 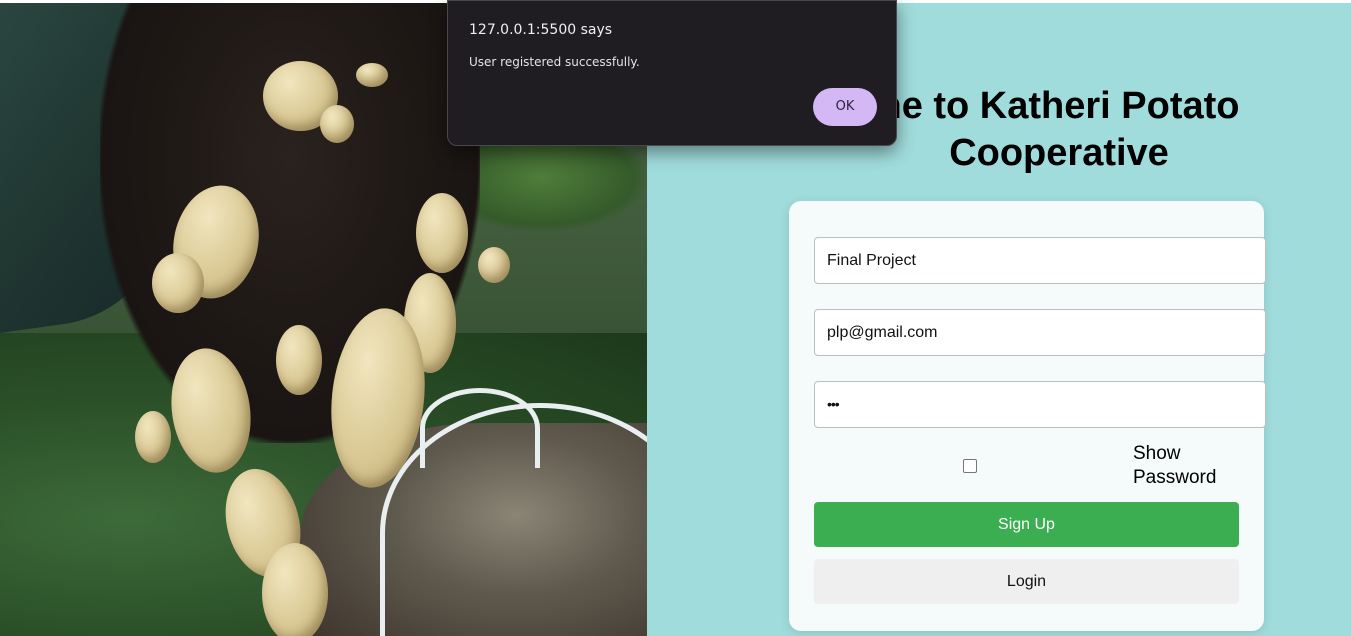 I want to click on show-password-label: Show Password, so click(x=1175, y=465).